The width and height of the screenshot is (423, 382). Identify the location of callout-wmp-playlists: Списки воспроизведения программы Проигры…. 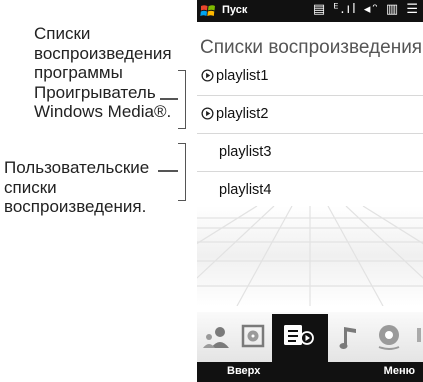
(103, 73).